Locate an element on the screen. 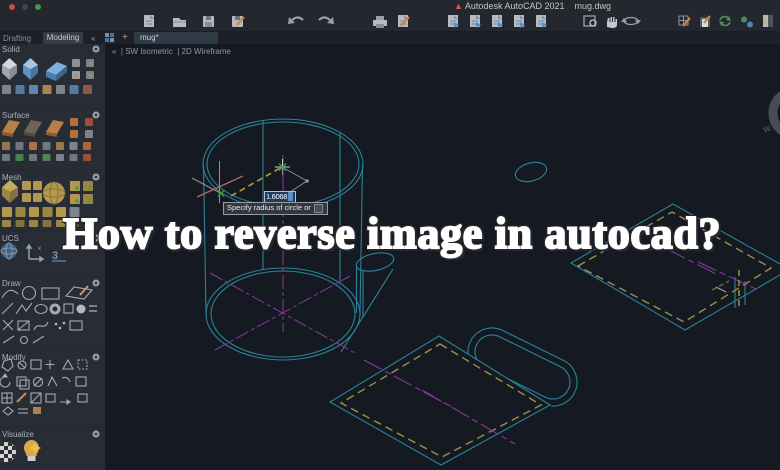 This screenshot has width=780, height=470. svg-text: 3 is located at coordinates (55, 256).